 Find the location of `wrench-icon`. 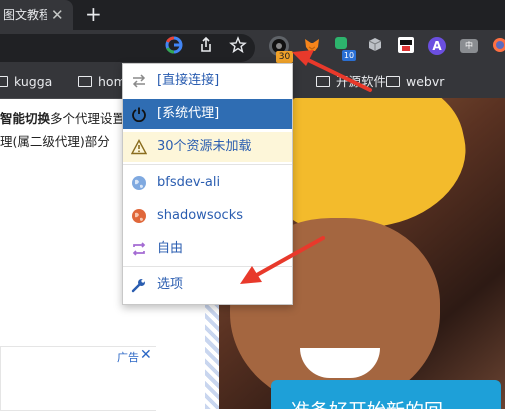

wrench-icon is located at coordinates (138, 286).